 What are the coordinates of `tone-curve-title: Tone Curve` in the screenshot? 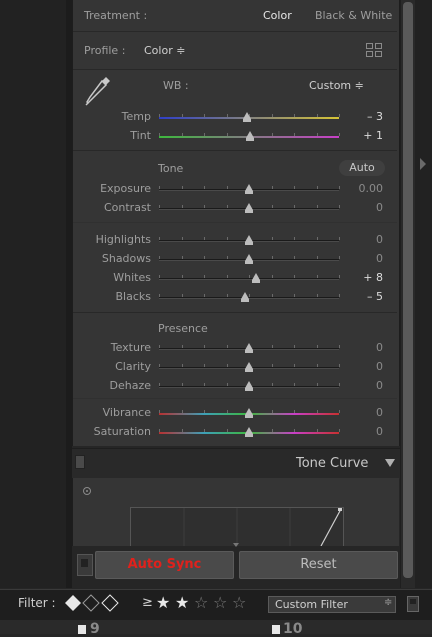 It's located at (332, 463).